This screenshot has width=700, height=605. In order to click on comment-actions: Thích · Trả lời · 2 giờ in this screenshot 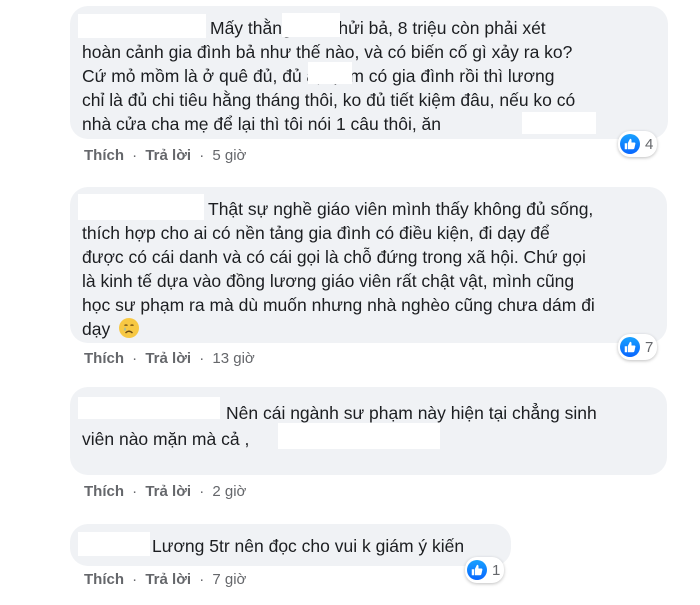, I will do `click(165, 491)`.